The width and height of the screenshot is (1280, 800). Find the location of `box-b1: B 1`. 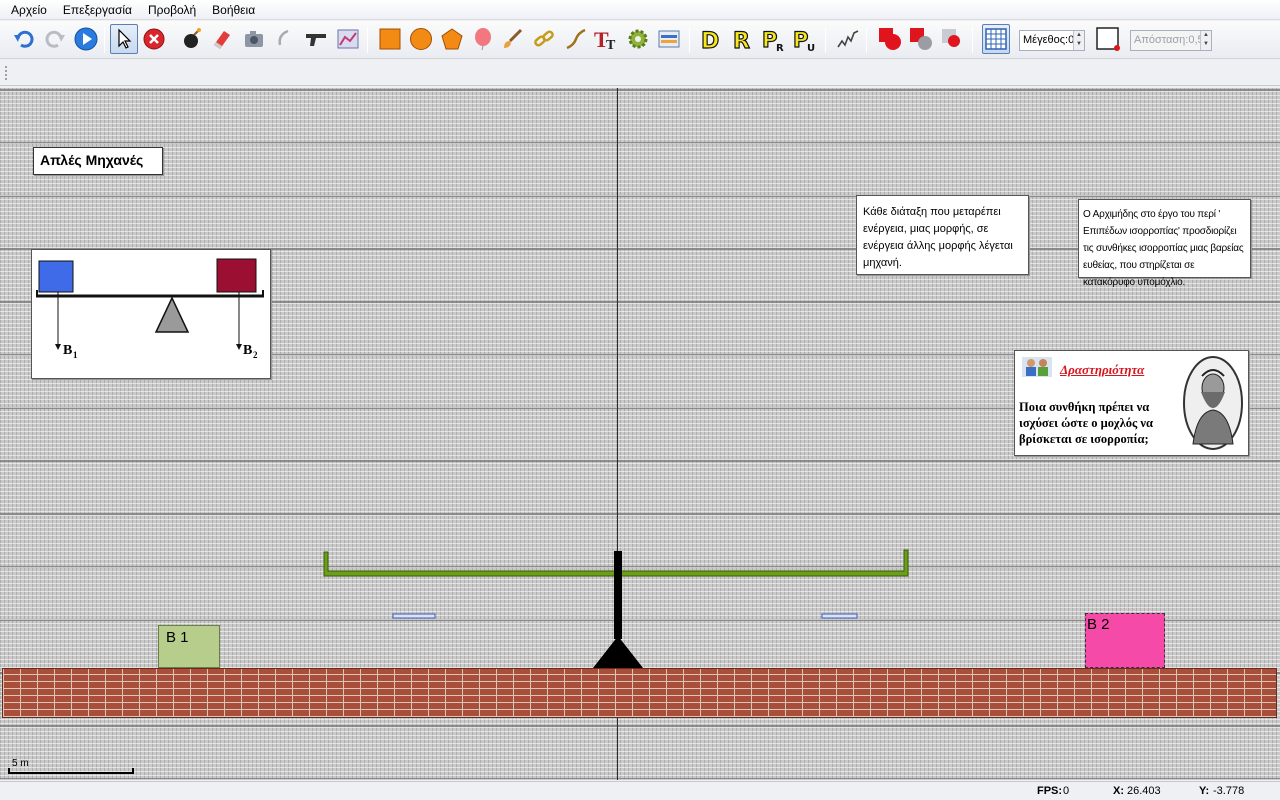

box-b1: B 1 is located at coordinates (189, 646).